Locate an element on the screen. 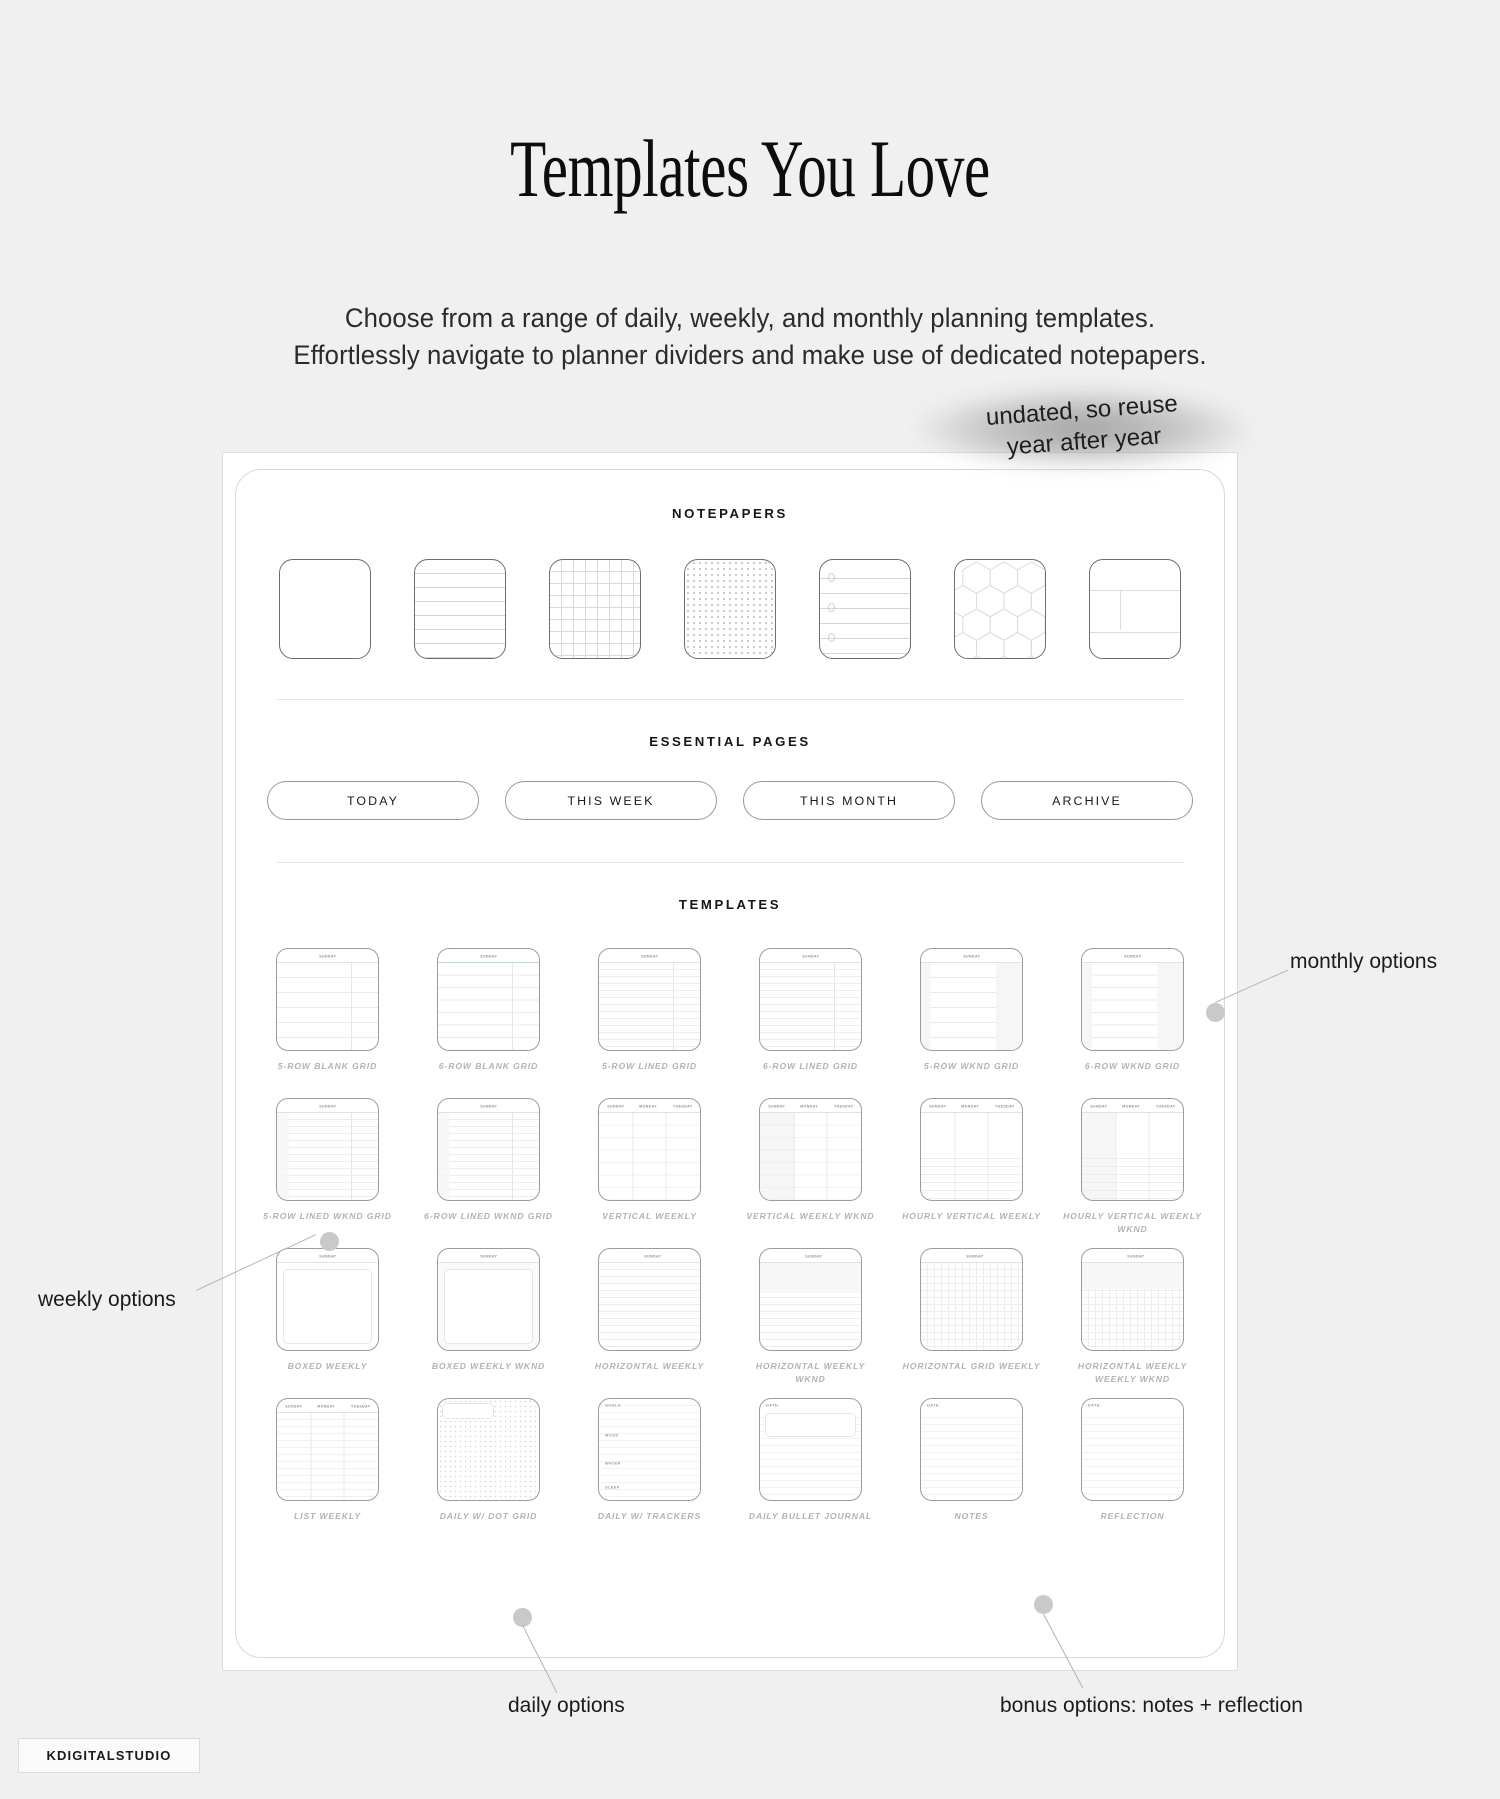  template-label: VERTICAL WEEKLY is located at coordinates (649, 1216).